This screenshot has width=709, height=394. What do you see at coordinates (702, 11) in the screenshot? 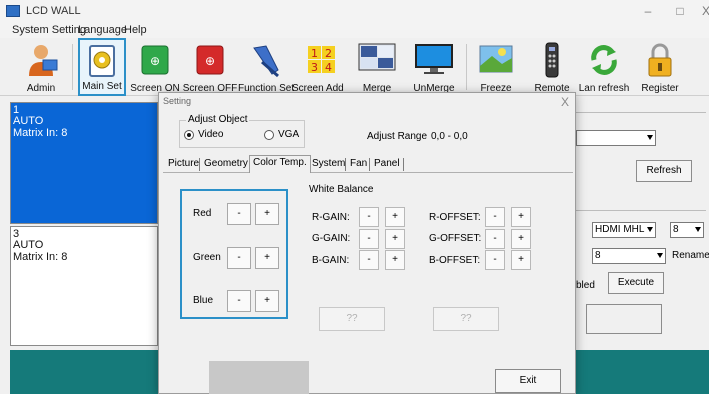
I see `close-button: X` at bounding box center [702, 11].